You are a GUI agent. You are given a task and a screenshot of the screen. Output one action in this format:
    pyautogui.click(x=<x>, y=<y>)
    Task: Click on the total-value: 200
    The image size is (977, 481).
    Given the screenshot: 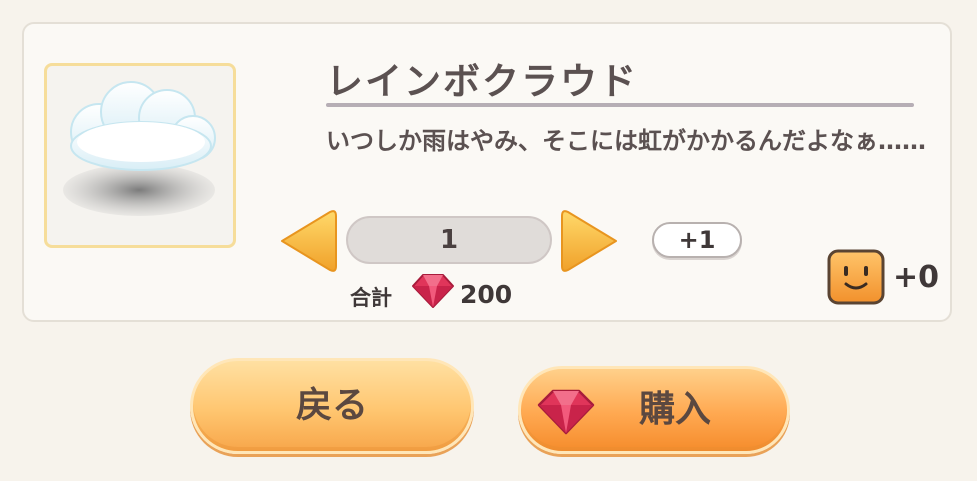 What is the action you would take?
    pyautogui.click(x=486, y=294)
    